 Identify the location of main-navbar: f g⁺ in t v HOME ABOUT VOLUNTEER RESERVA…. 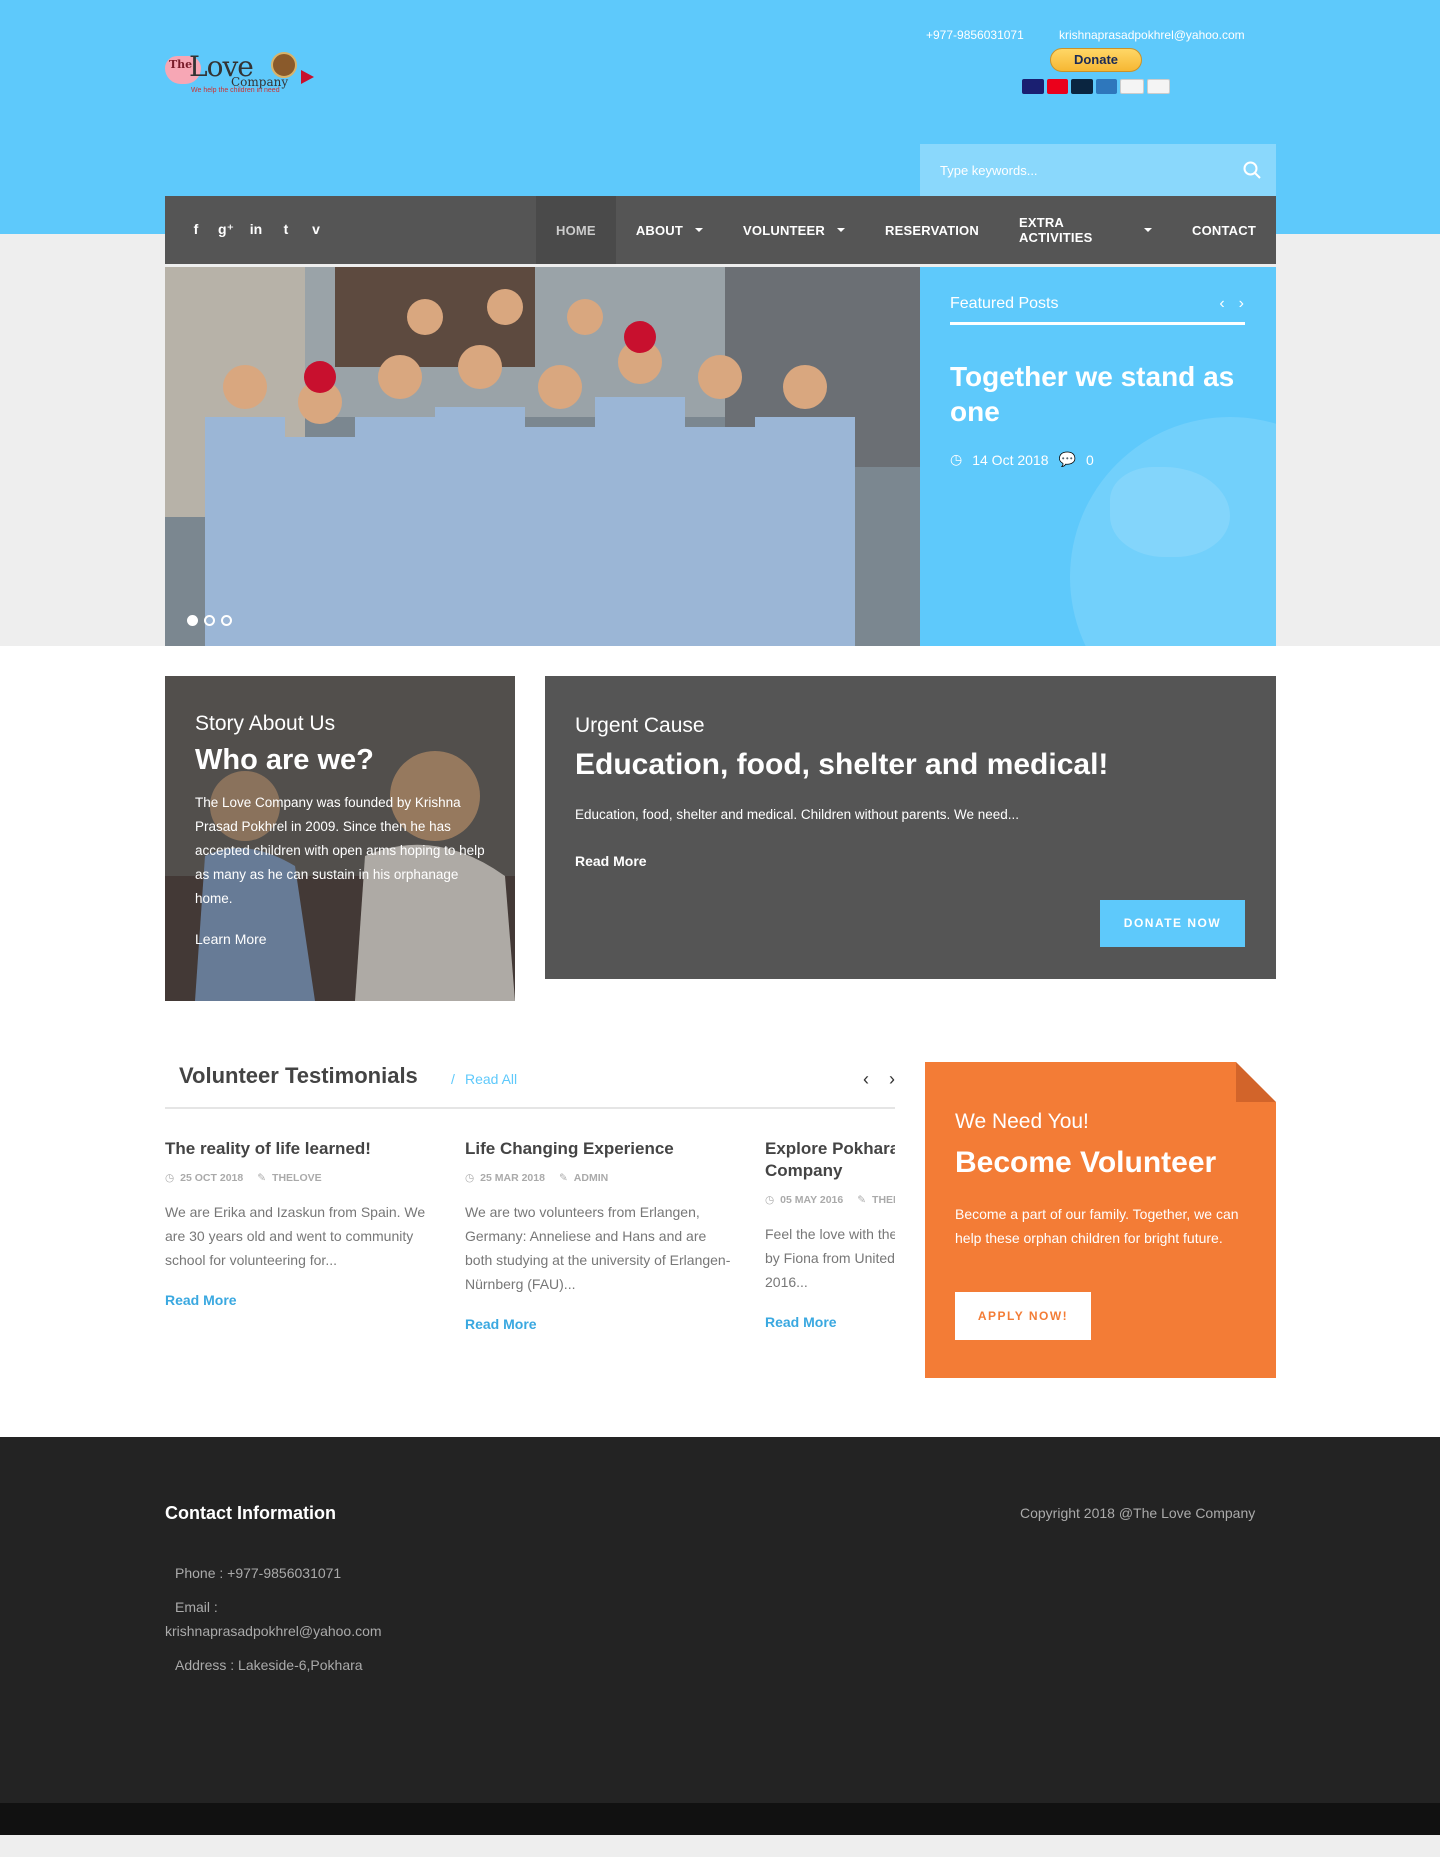
(720, 230).